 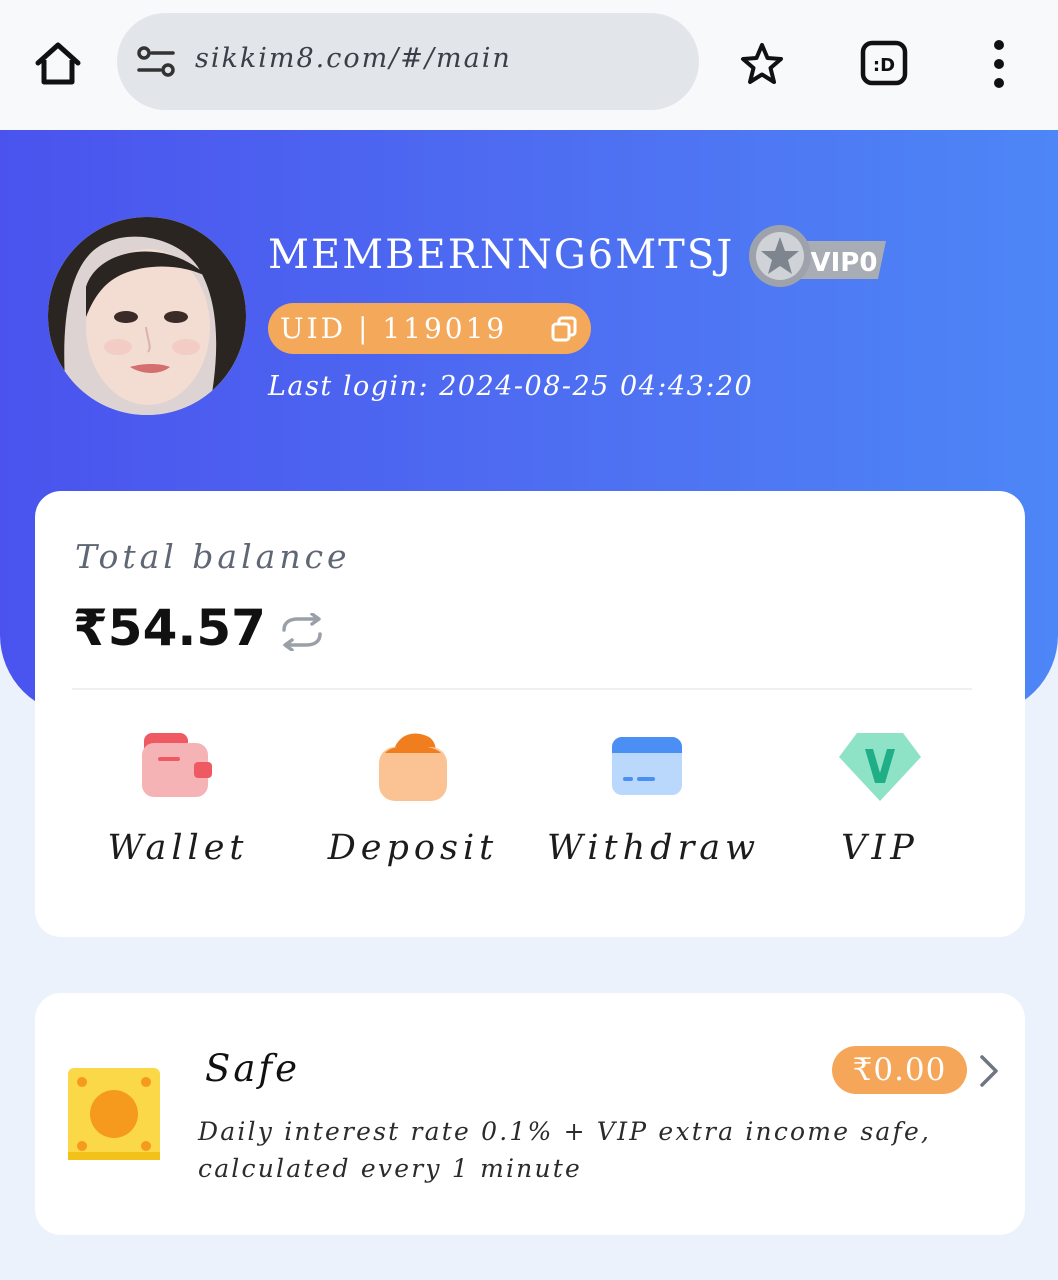 I want to click on wallet-label: Wallet, so click(x=178, y=848).